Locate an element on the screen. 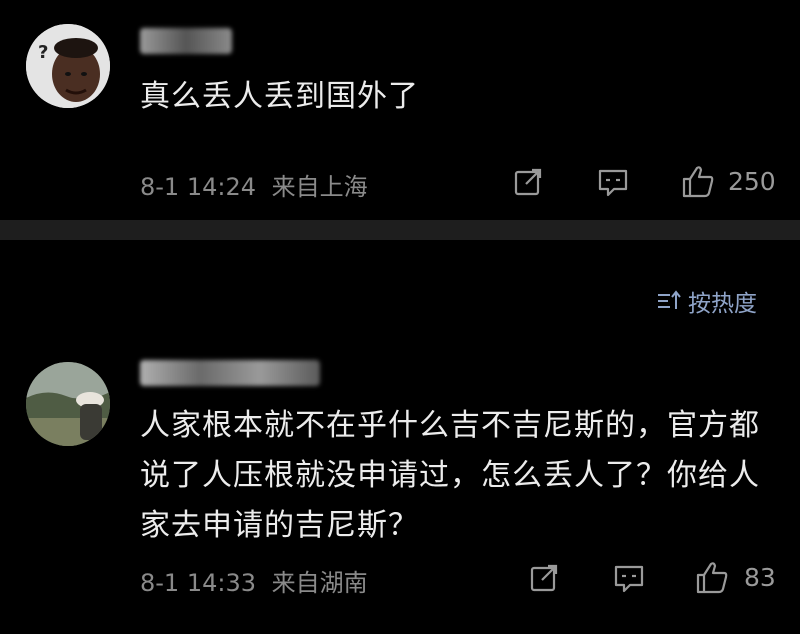  sort-icon is located at coordinates (669, 299).